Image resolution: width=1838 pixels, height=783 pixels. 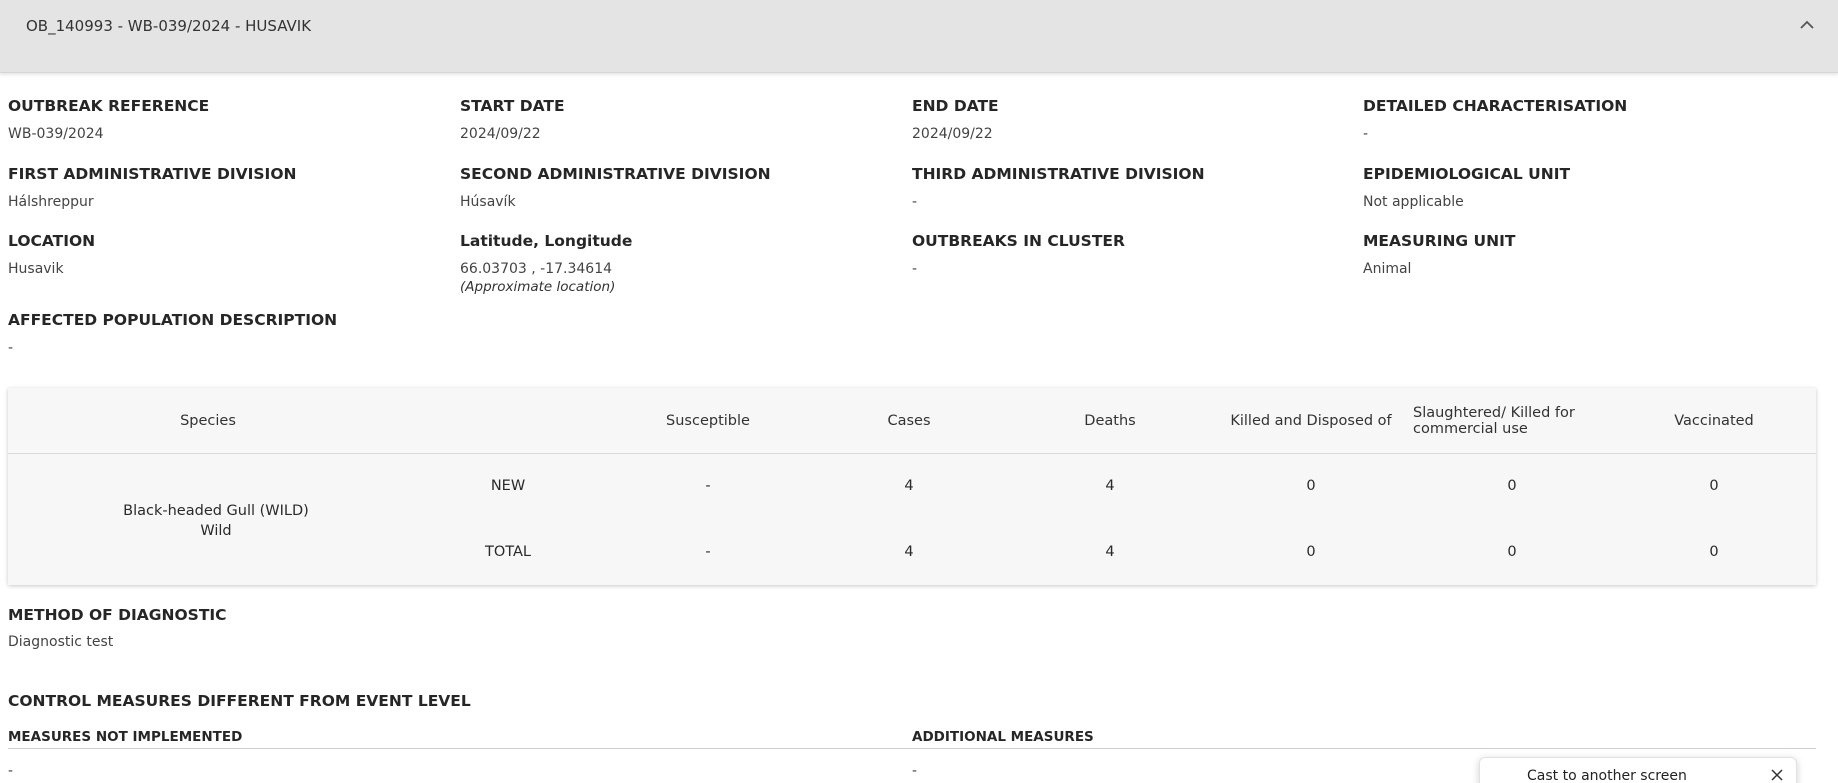 What do you see at coordinates (512, 106) in the screenshot?
I see `field-label: START DATE` at bounding box center [512, 106].